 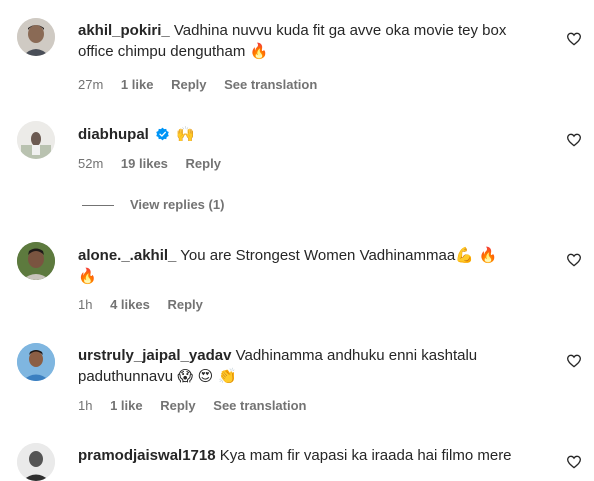 I want to click on comment-meta: 1h 4 likes Reply, so click(x=147, y=305).